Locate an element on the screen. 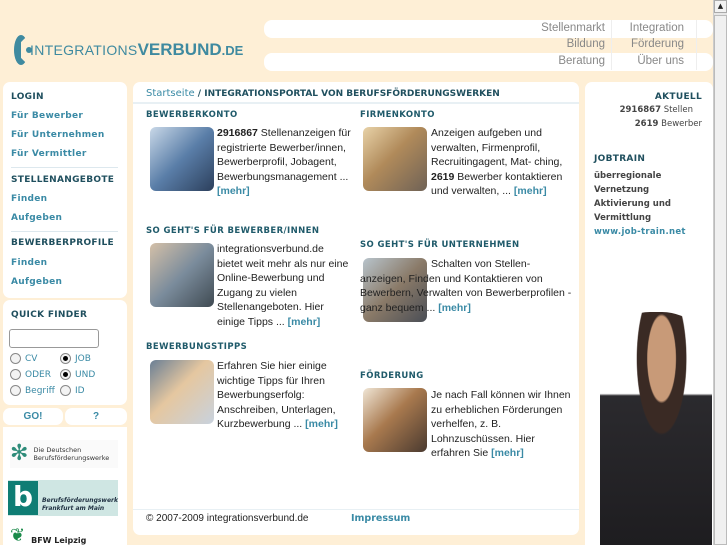 The height and width of the screenshot is (545, 727). text: überregionale is located at coordinates (628, 176).